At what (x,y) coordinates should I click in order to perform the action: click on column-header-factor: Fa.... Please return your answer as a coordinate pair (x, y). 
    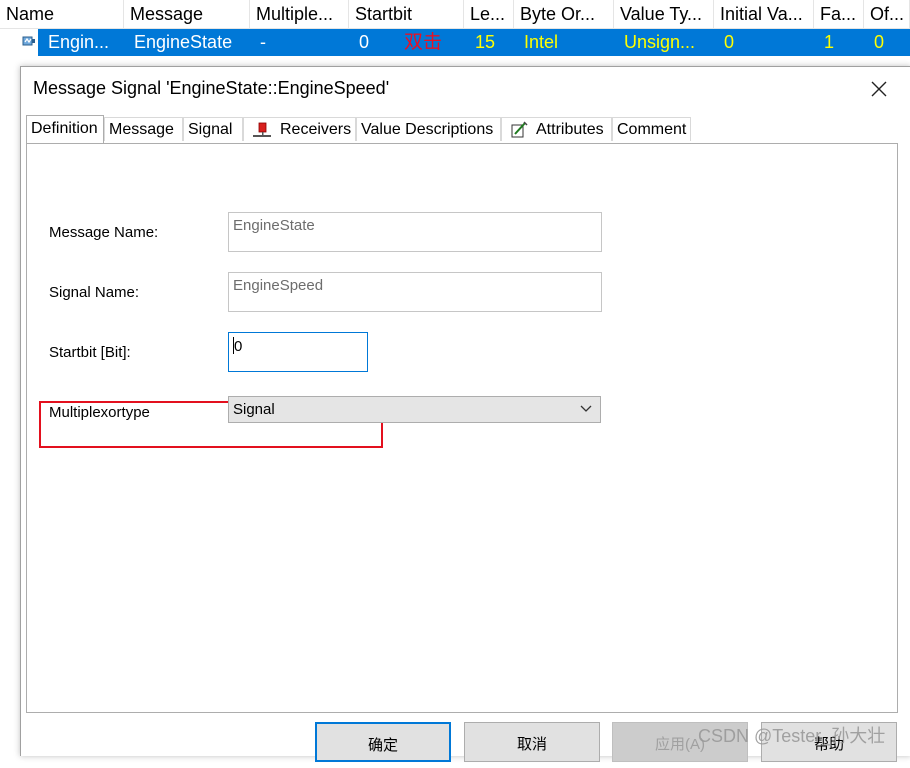
    Looking at the image, I should click on (839, 14).